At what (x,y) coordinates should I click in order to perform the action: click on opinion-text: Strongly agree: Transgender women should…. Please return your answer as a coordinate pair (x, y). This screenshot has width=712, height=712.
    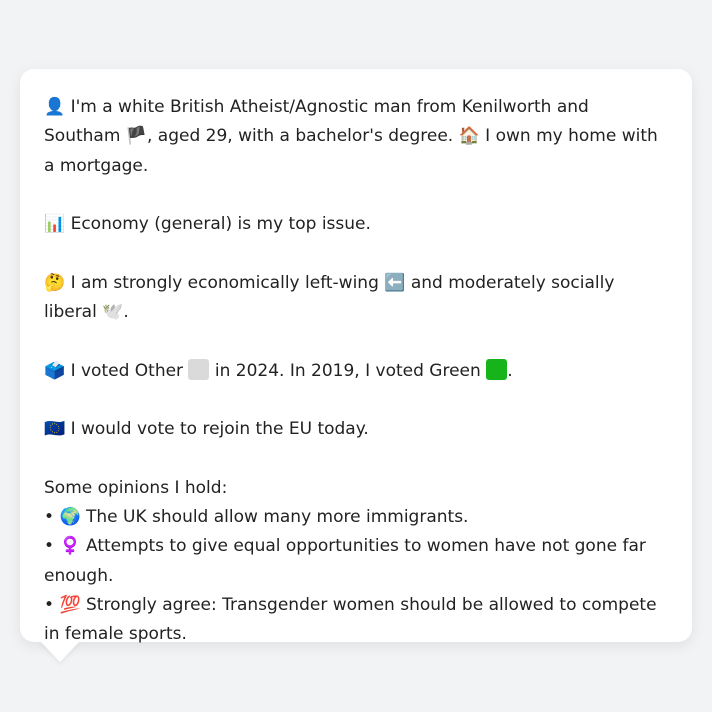
    Looking at the image, I should click on (350, 620).